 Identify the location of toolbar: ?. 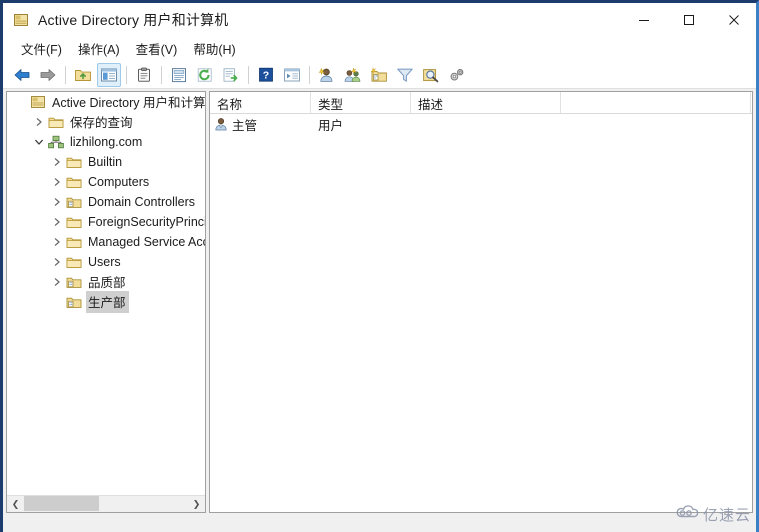
(379, 75).